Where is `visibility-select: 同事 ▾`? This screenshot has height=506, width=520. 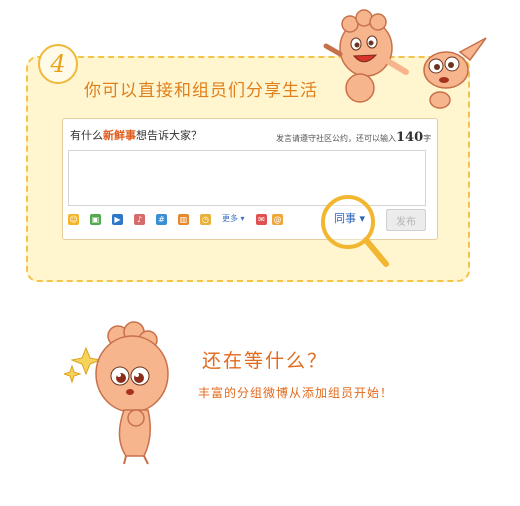 visibility-select: 同事 ▾ is located at coordinates (349, 218).